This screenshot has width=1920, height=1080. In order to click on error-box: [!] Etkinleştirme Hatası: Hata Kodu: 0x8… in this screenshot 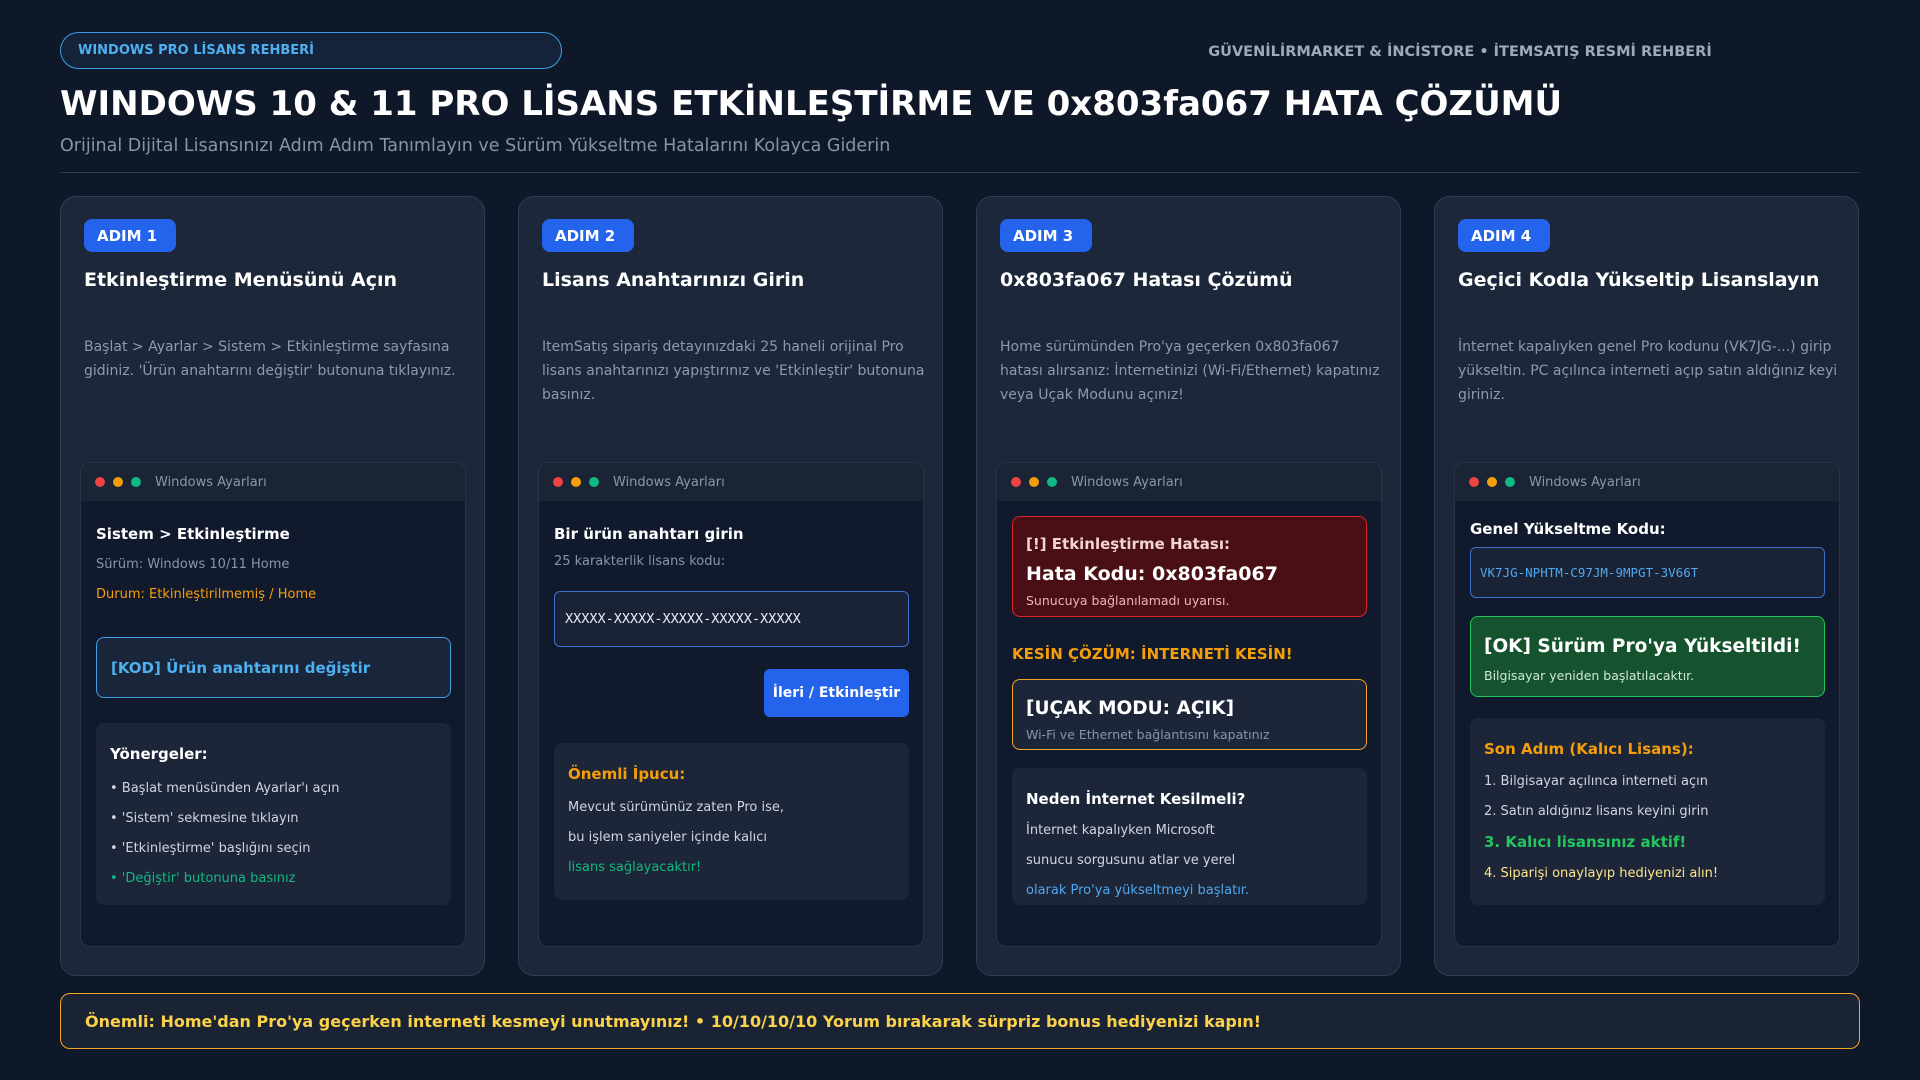, I will do `click(1189, 566)`.